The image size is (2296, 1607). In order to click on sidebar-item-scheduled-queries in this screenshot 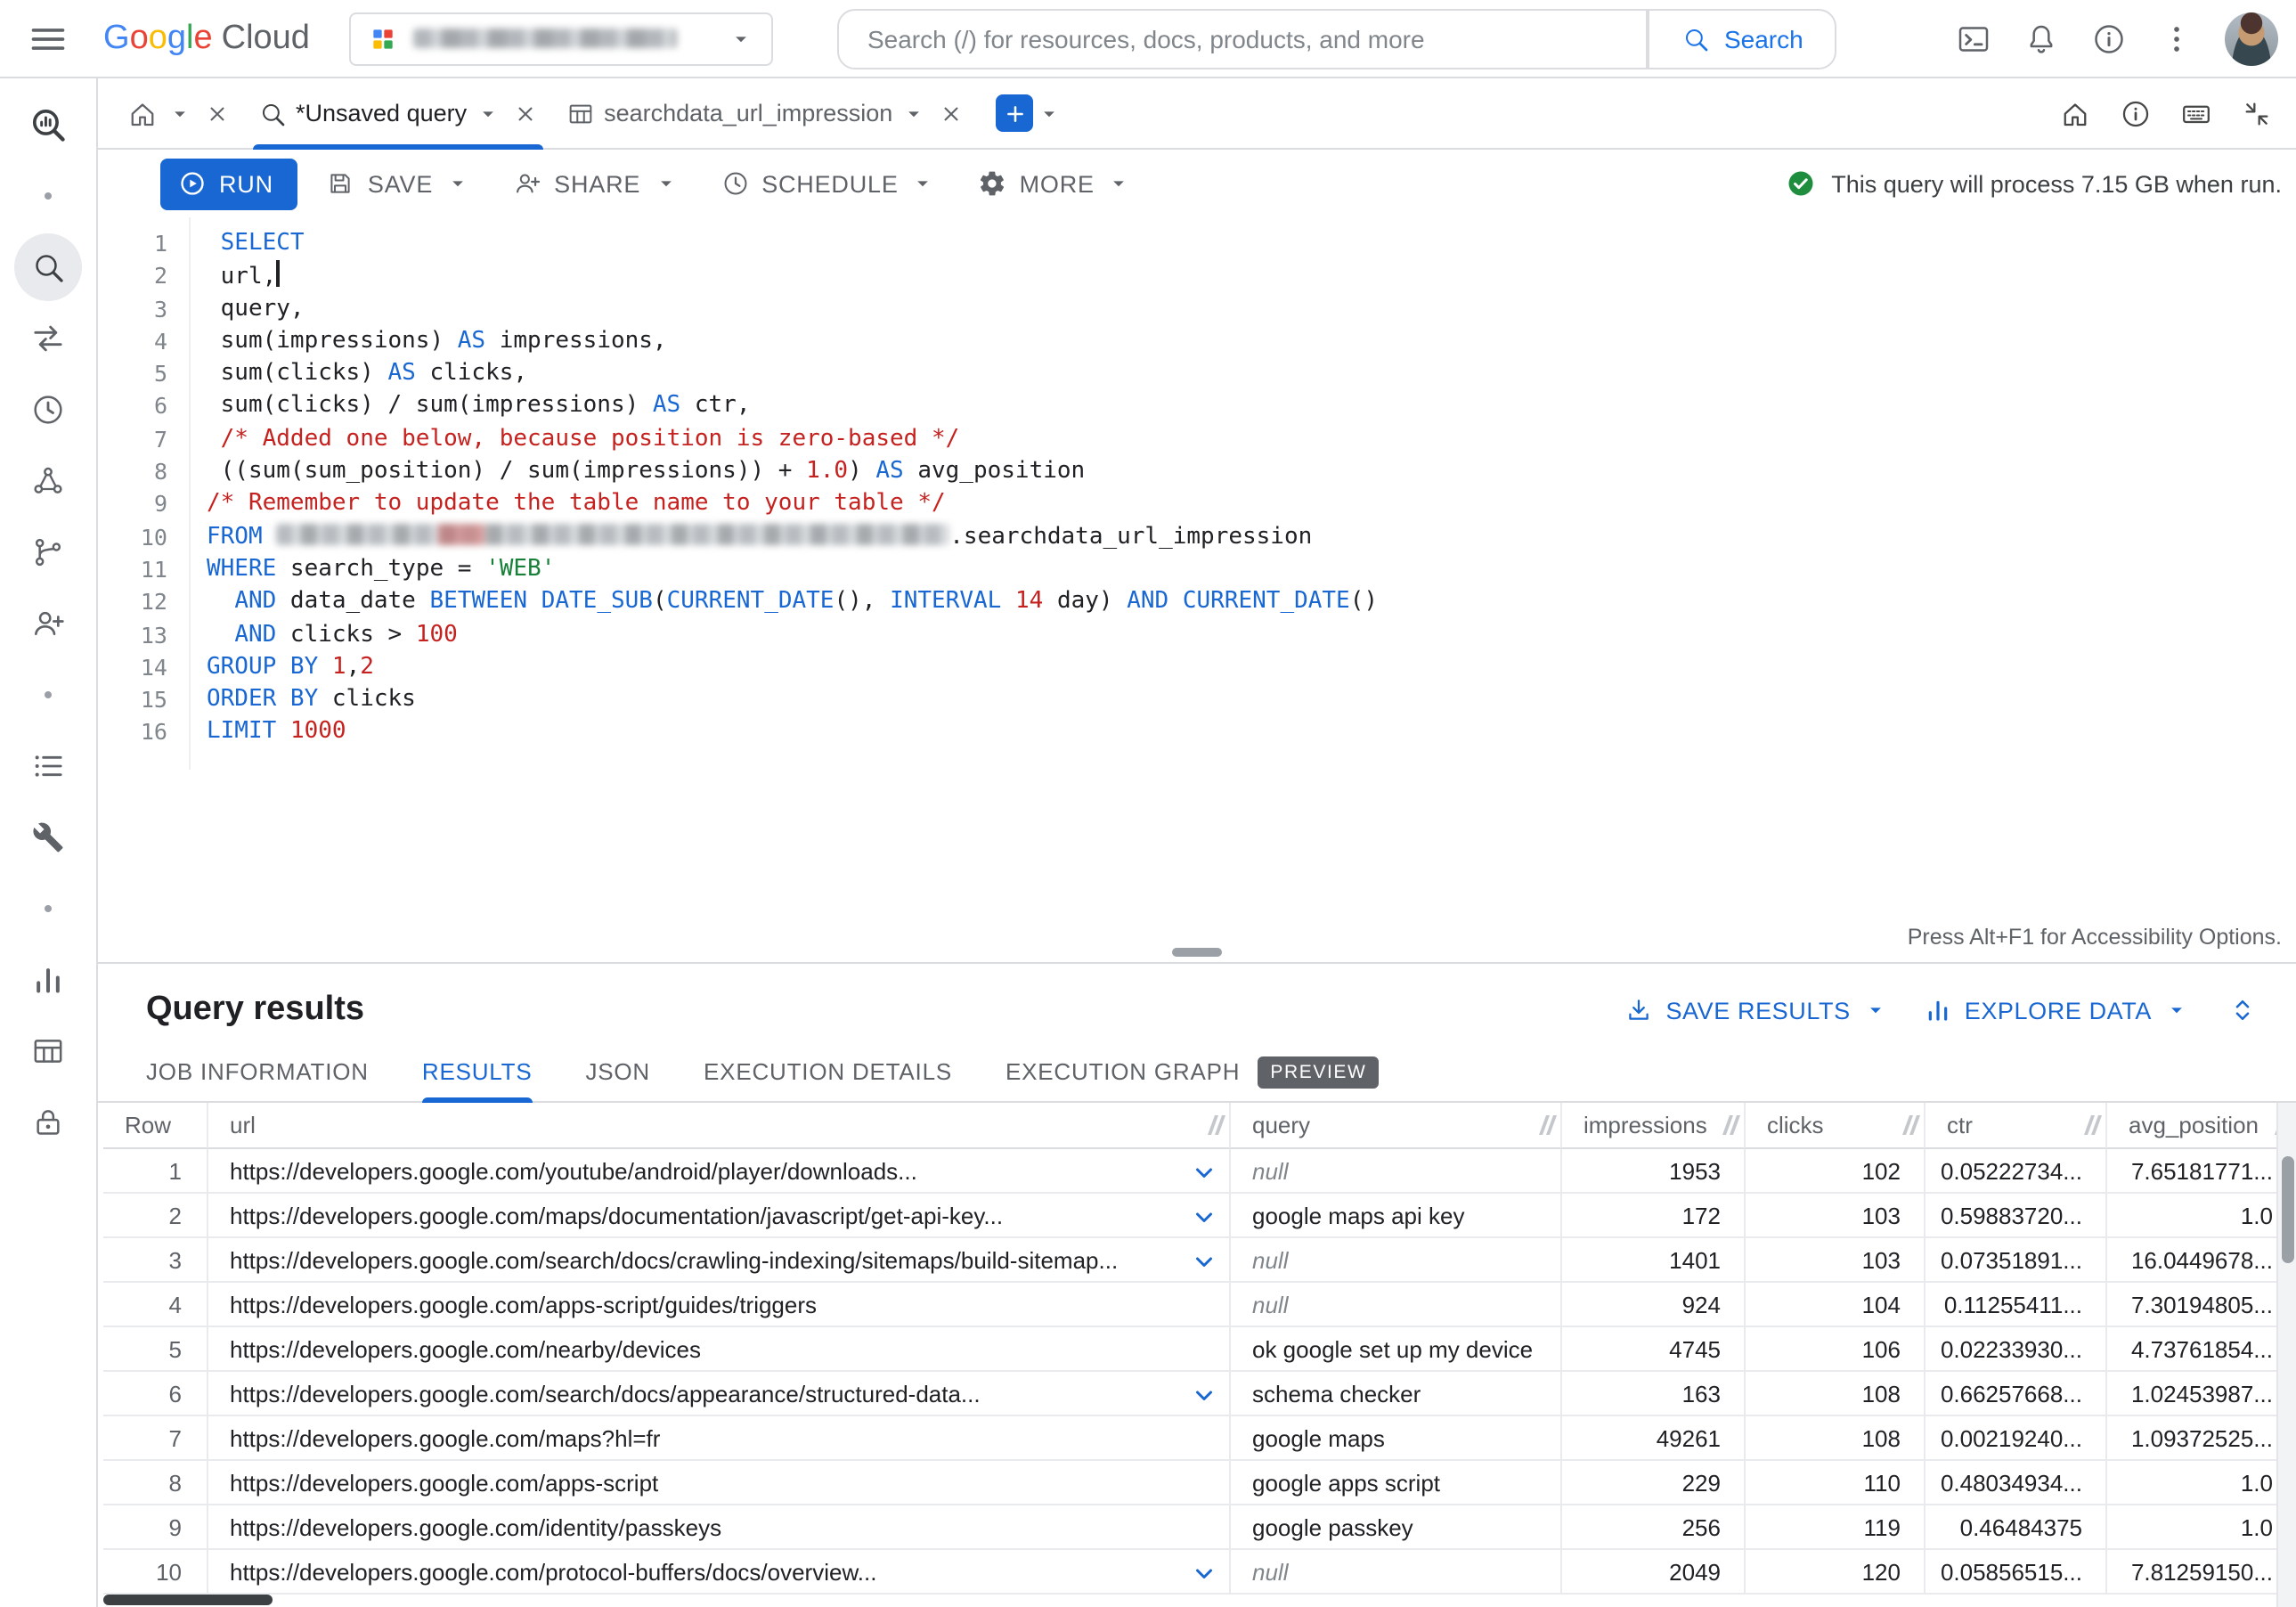, I will do `click(48, 410)`.